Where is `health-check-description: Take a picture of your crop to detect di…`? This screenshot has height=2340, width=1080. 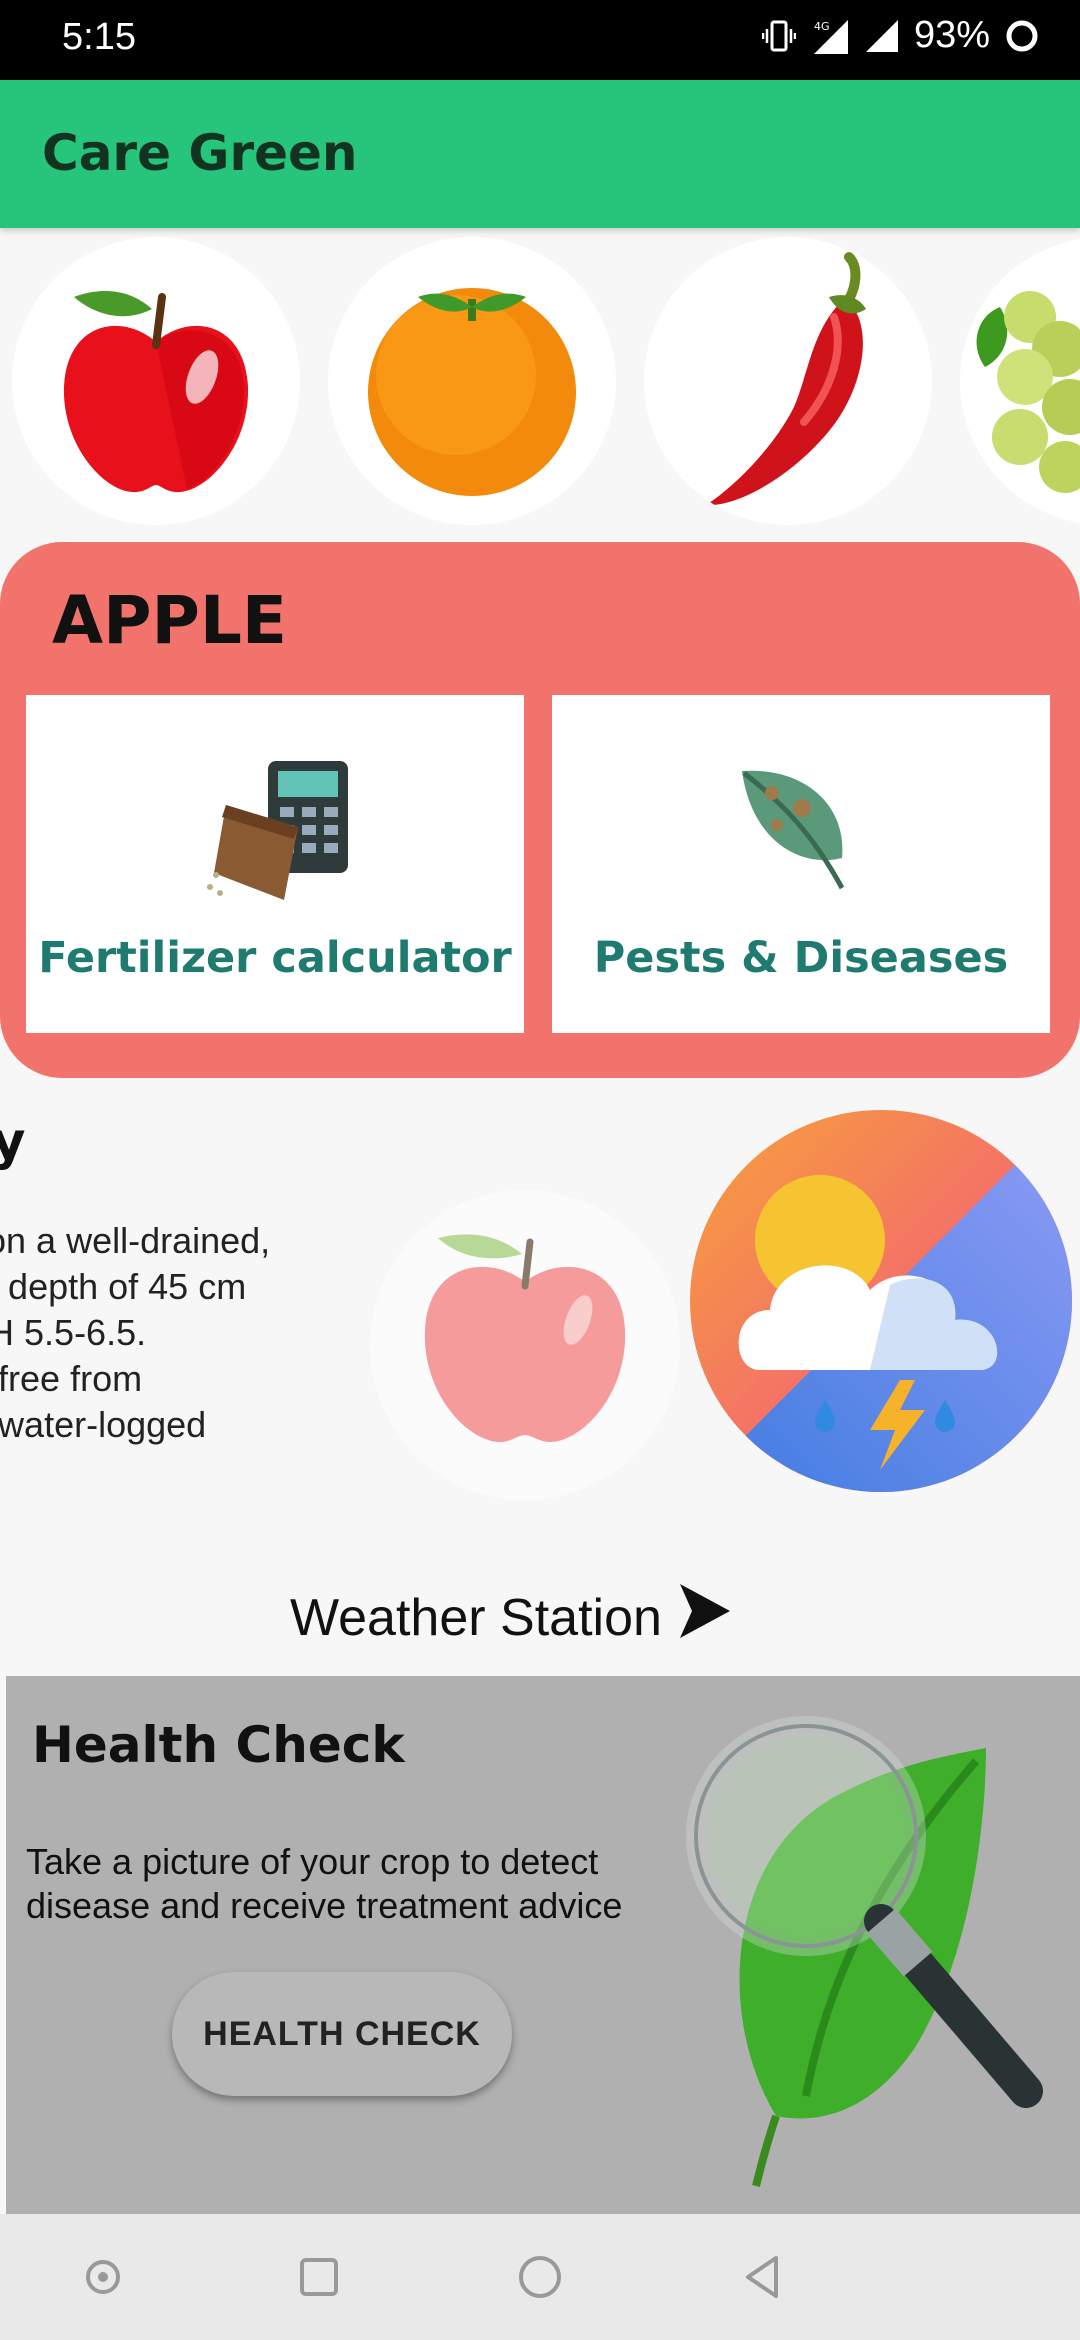
health-check-description: Take a picture of your crop to detect di… is located at coordinates (324, 1883).